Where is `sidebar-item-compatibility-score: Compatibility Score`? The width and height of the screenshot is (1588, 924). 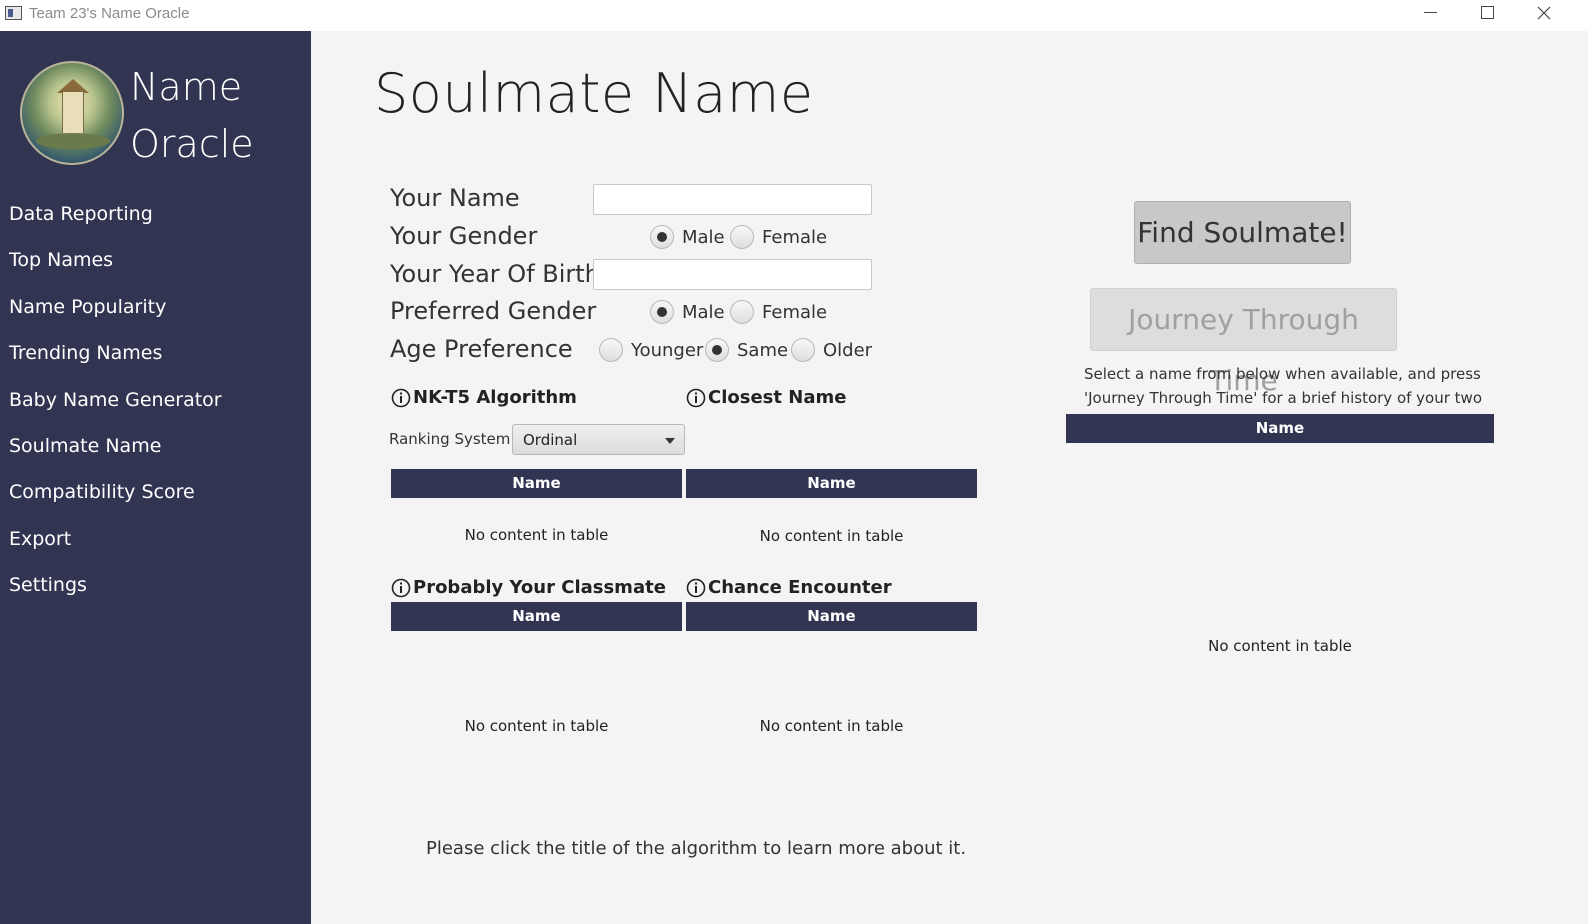 sidebar-item-compatibility-score: Compatibility Score is located at coordinates (155, 500).